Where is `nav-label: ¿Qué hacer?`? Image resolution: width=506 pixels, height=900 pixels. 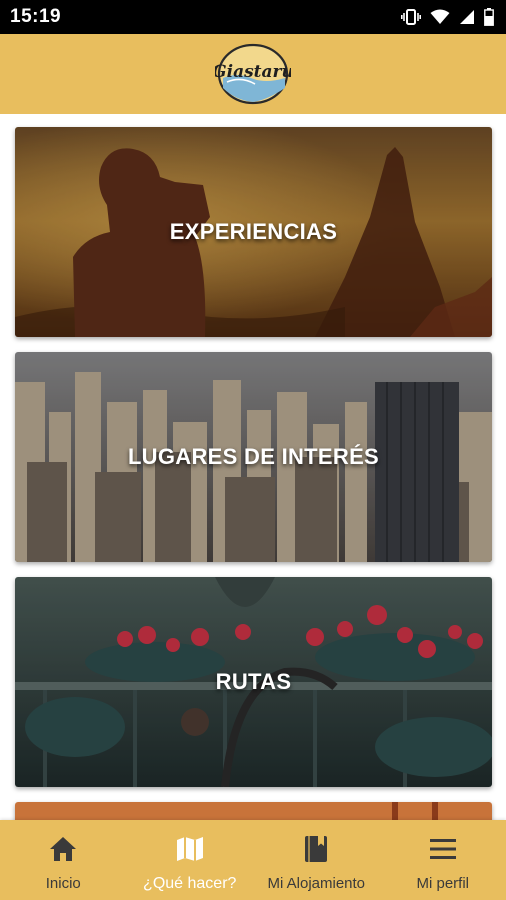
nav-label: ¿Qué hacer? is located at coordinates (190, 883).